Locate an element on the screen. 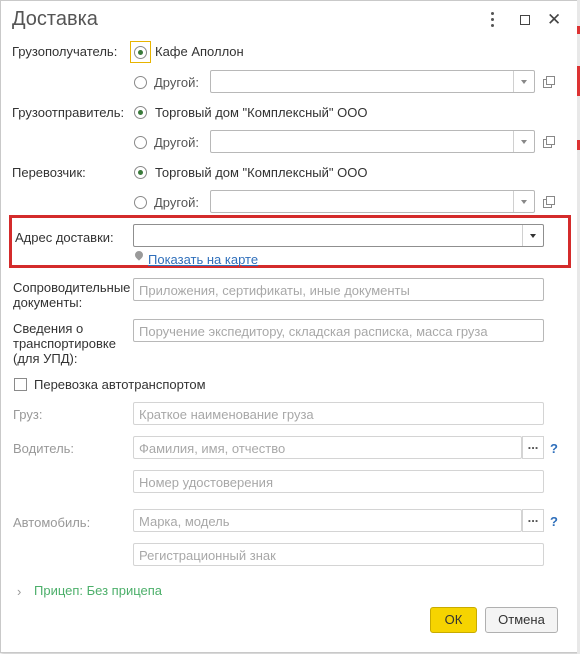 This screenshot has height=654, width=580. vehicle-label: Автомобиль: is located at coordinates (52, 522).